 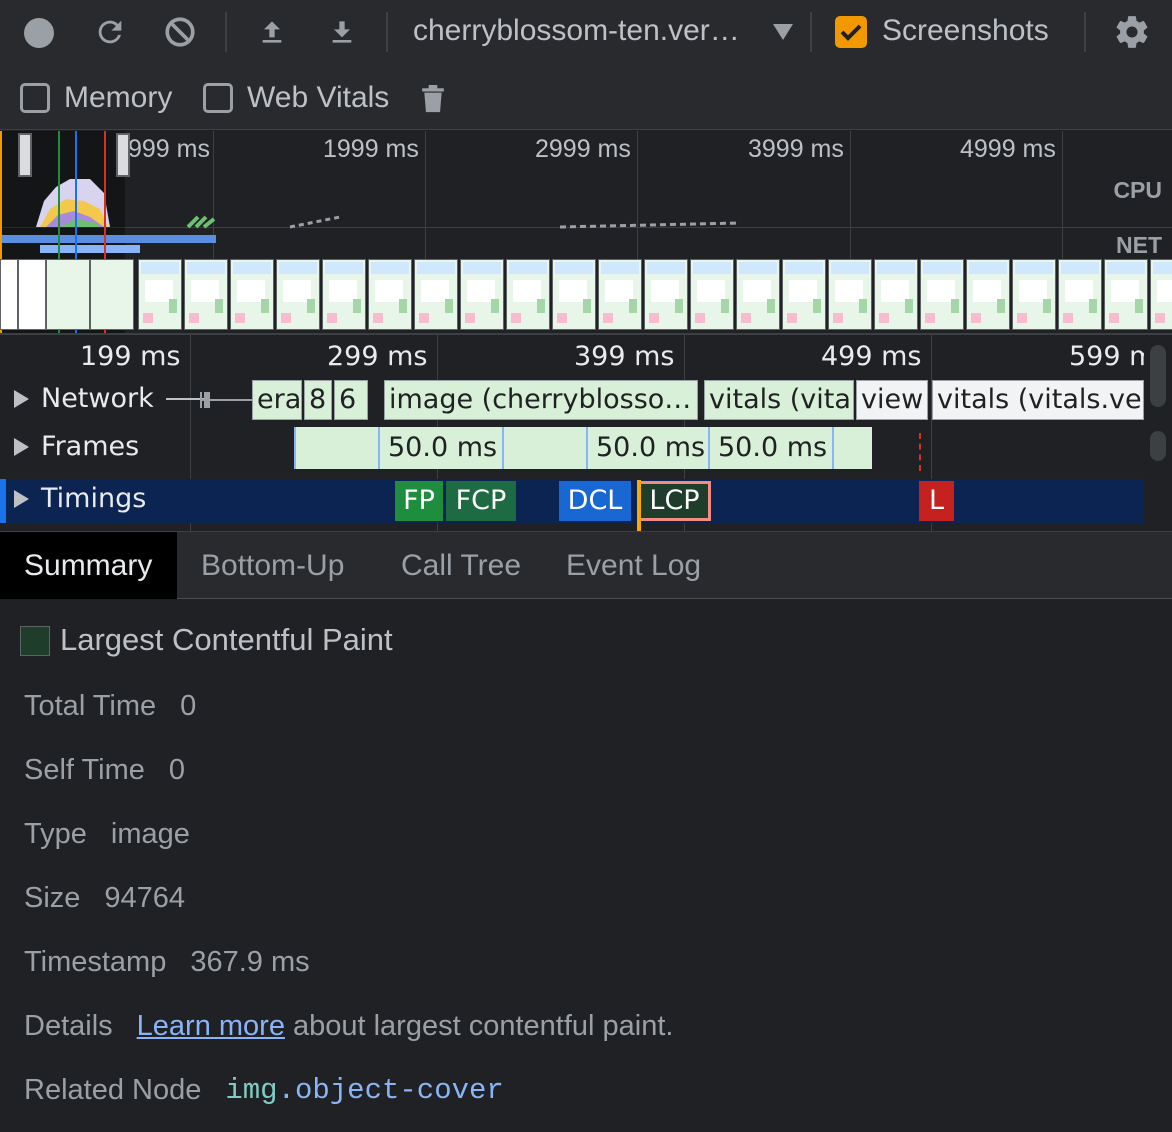 What do you see at coordinates (318, 400) in the screenshot?
I see `network-request: 8` at bounding box center [318, 400].